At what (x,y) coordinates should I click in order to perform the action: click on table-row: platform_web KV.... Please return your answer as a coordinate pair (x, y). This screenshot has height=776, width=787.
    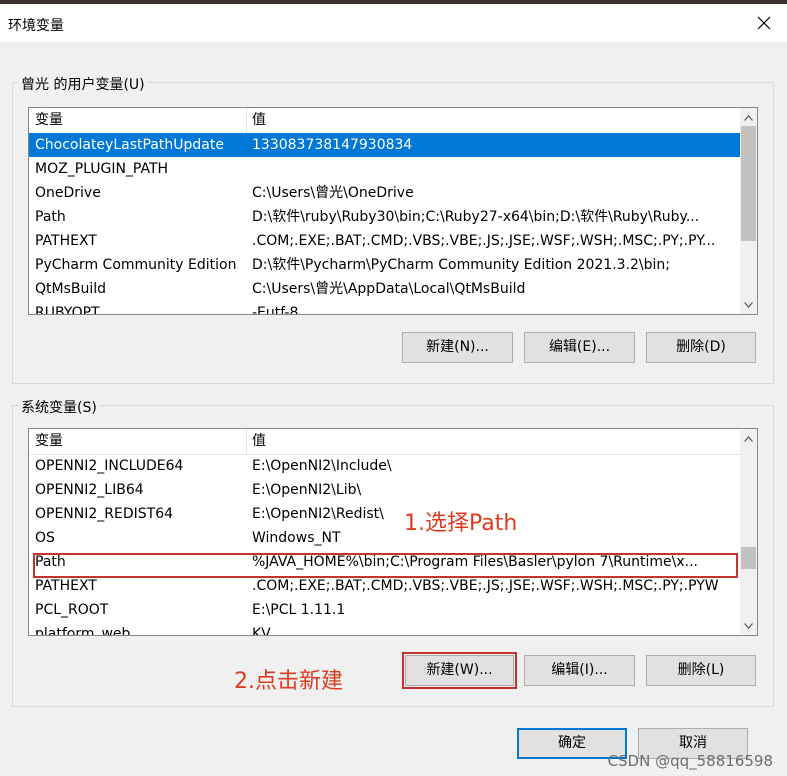
    Looking at the image, I should click on (384, 628).